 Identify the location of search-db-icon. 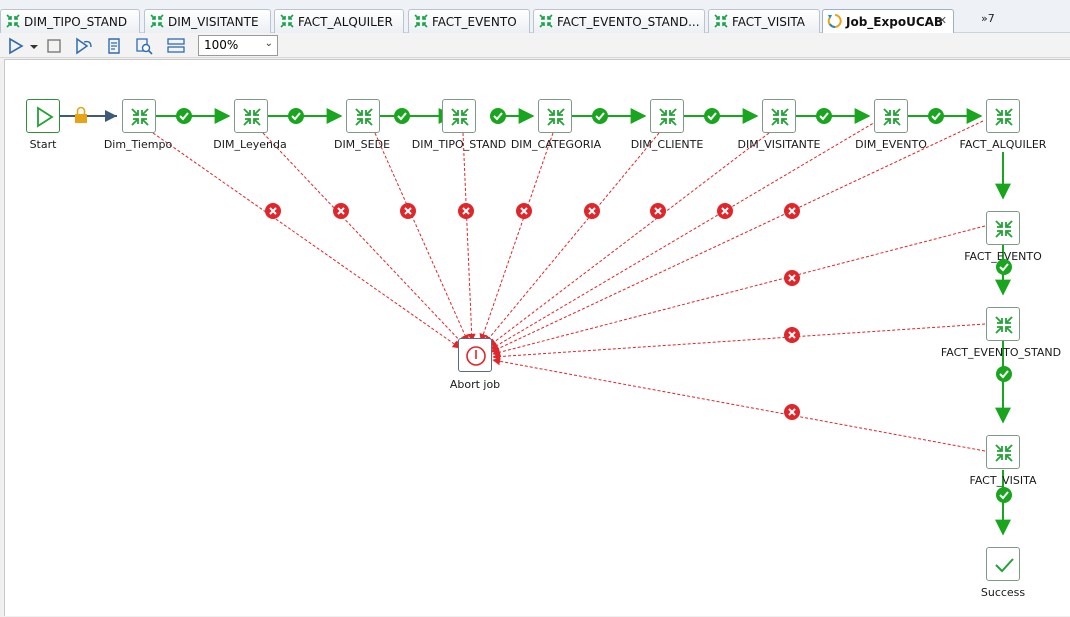
(144, 46).